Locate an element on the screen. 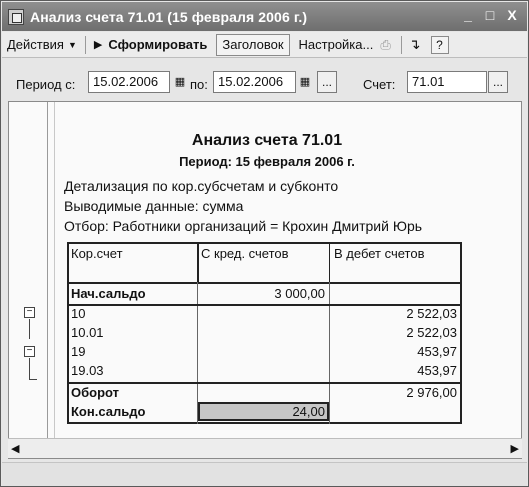 The height and width of the screenshot is (487, 529). flip-orientation-button: ↴ is located at coordinates (415, 45).